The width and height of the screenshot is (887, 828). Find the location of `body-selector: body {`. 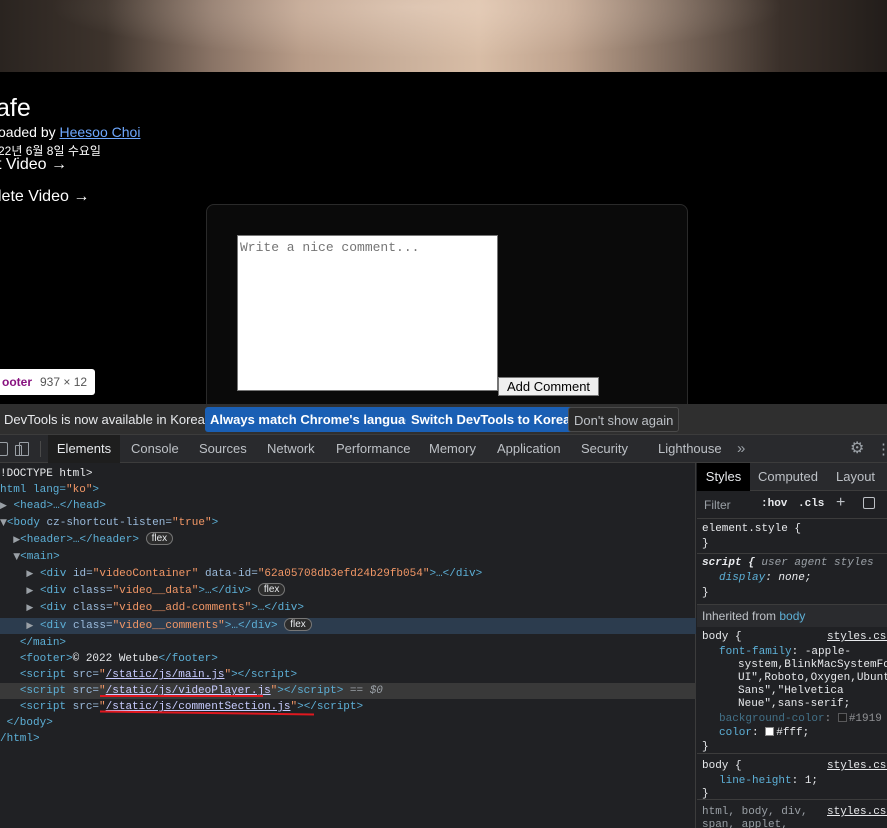

body-selector: body { is located at coordinates (722, 637).